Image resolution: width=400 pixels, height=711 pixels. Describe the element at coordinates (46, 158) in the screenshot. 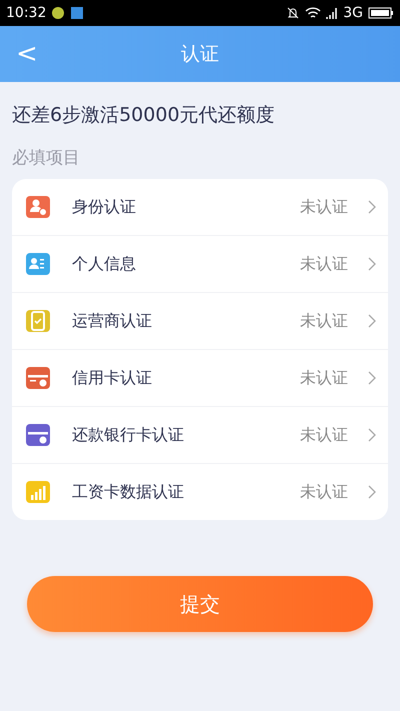

I see `section-label: 必填项目` at that location.